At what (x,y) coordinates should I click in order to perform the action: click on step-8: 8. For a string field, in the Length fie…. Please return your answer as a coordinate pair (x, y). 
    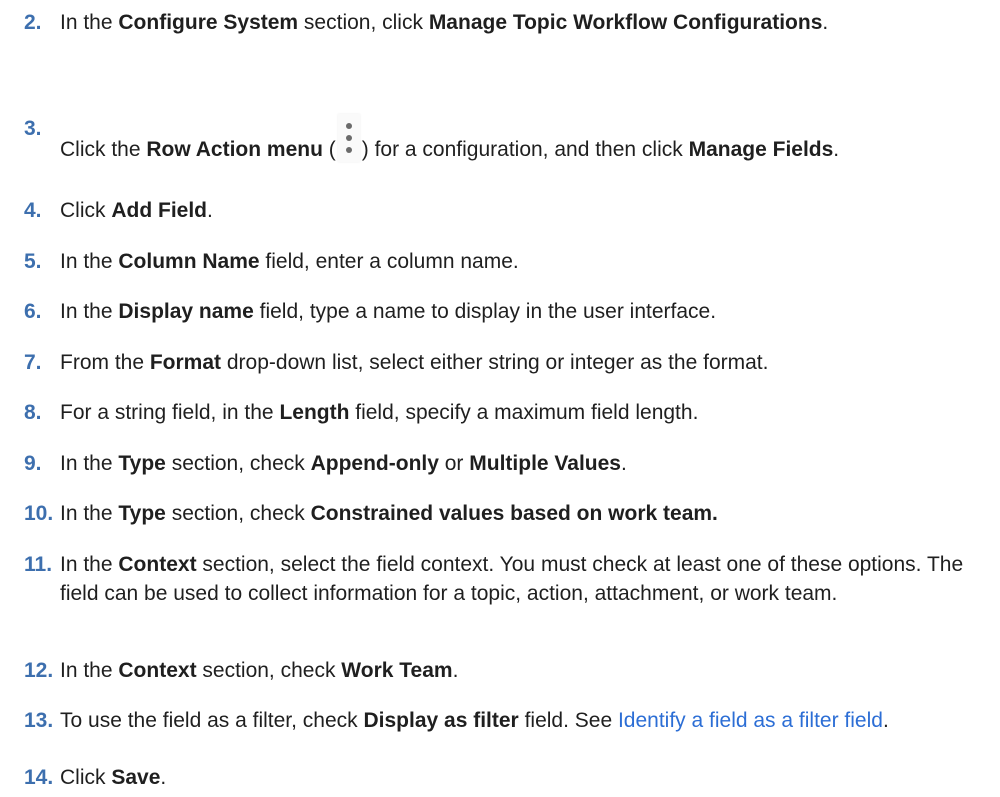
    Looking at the image, I should click on (502, 412).